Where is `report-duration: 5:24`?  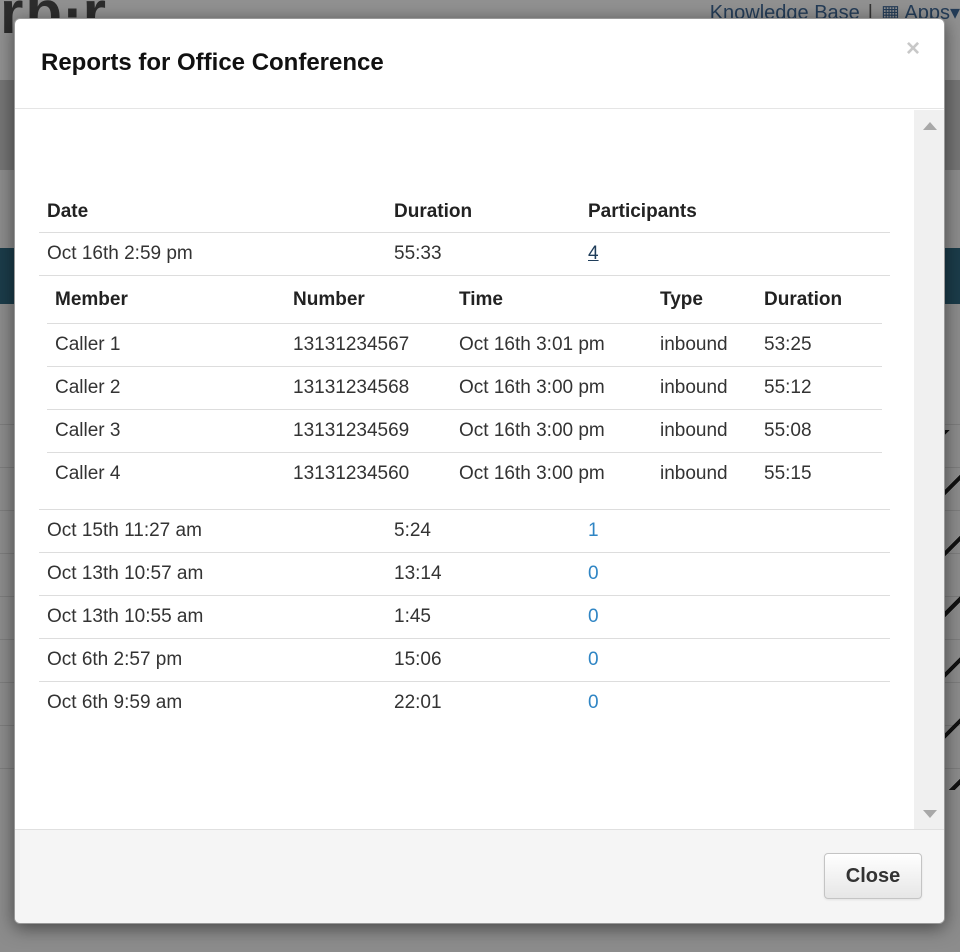
report-duration: 5:24 is located at coordinates (412, 530).